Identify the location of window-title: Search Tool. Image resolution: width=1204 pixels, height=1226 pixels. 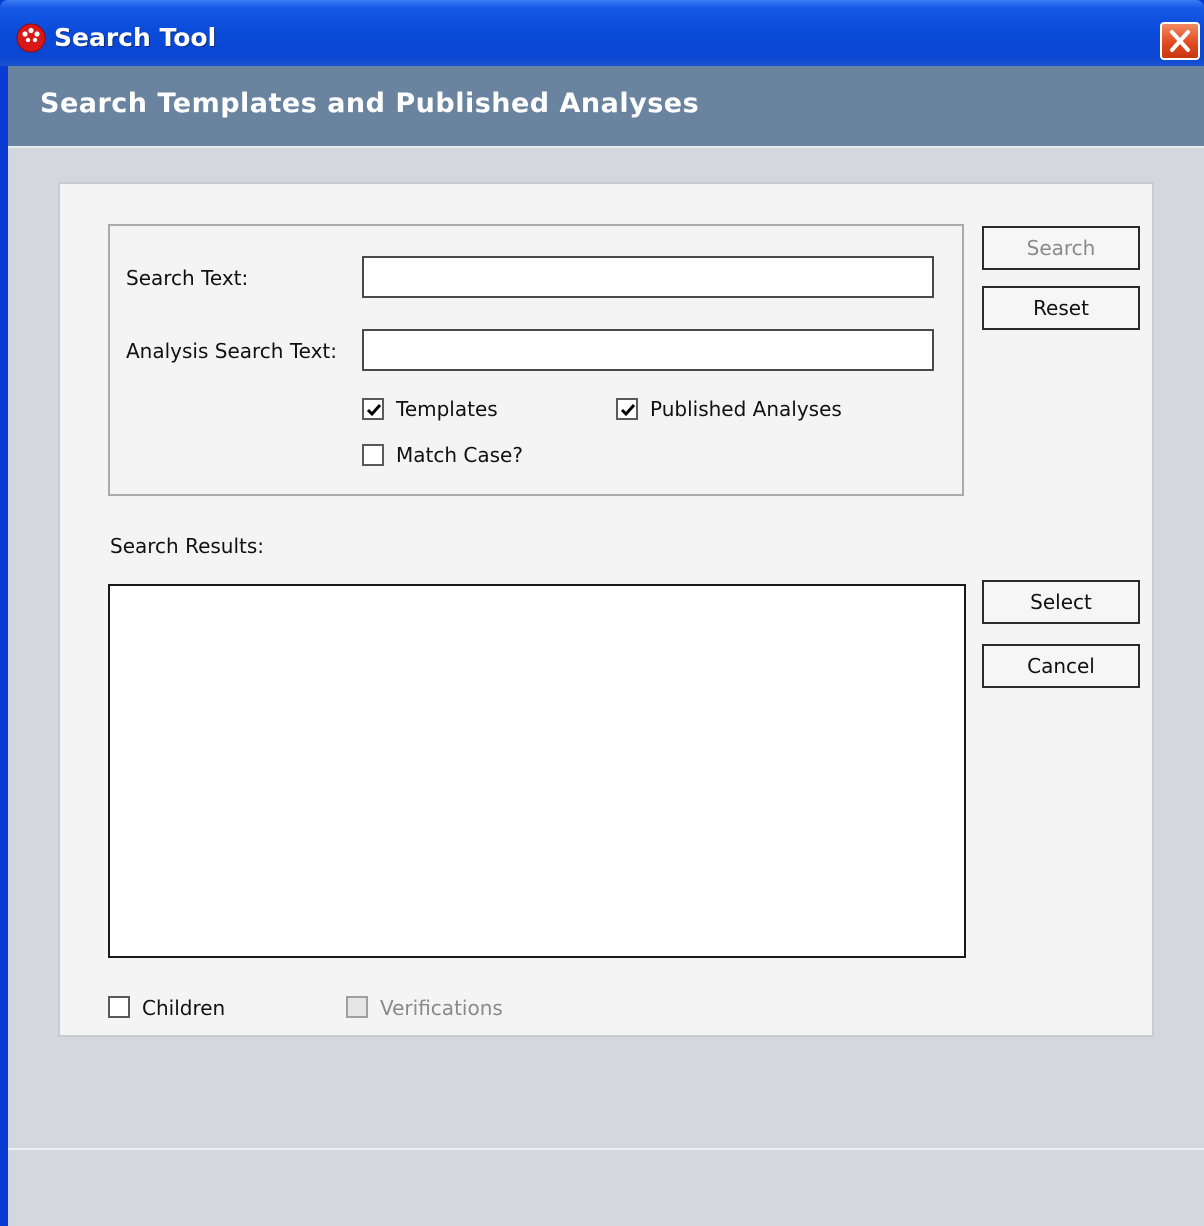
(135, 37).